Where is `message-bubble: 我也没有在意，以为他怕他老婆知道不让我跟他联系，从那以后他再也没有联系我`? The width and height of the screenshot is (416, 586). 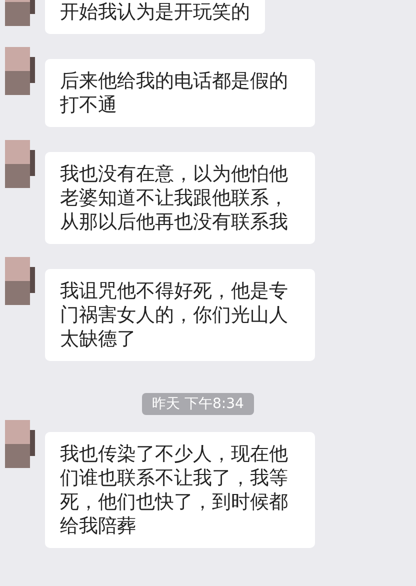
message-bubble: 我也没有在意，以为他怕他老婆知道不让我跟他联系，从那以后他再也没有联系我 is located at coordinates (180, 198).